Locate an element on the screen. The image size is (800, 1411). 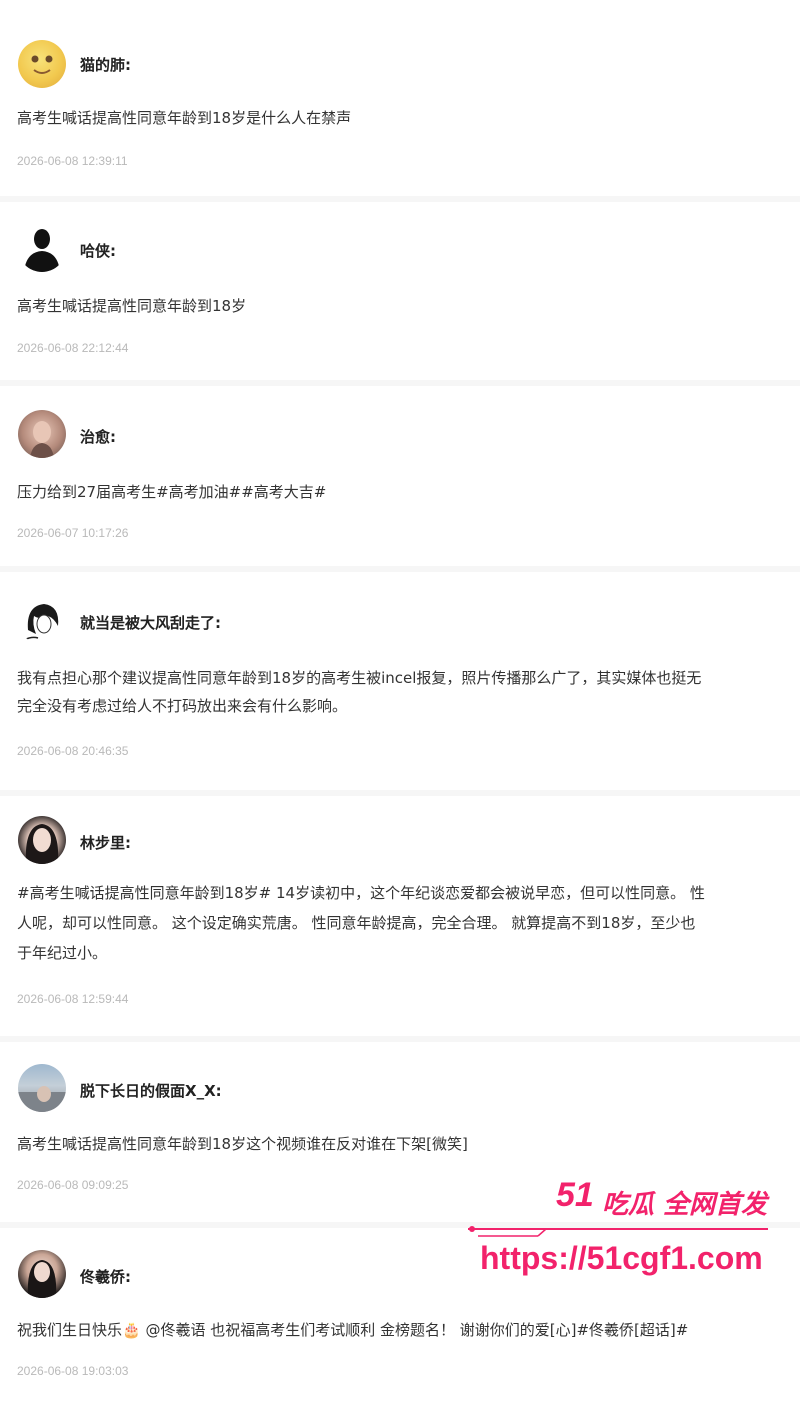
comment-text: 高考生喊话提高性同意年龄到18岁这个视频谁在反对谁在下架[微笑] is located at coordinates (408, 1144).